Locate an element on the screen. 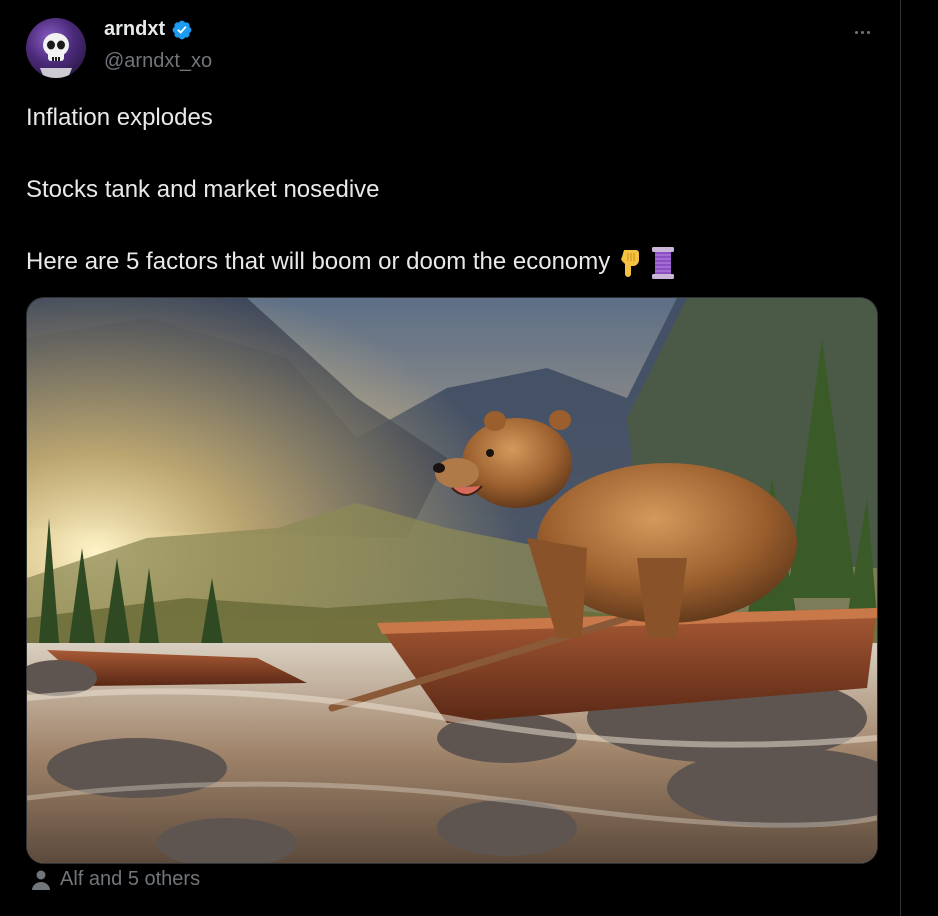 Image resolution: width=938 pixels, height=916 pixels. column-divider is located at coordinates (900, 458).